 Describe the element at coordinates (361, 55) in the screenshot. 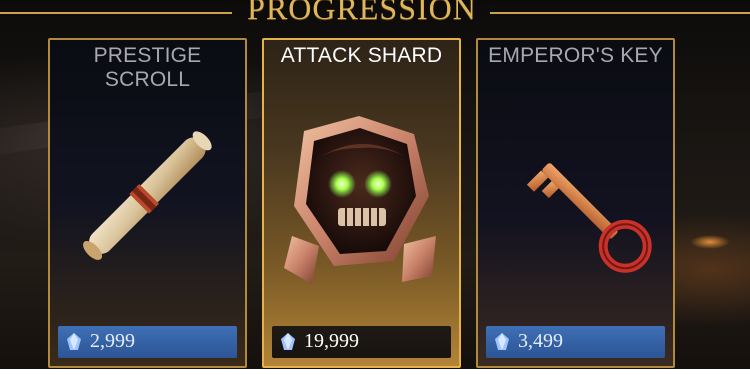

I see `item-card-title: ATTACK SHARD` at that location.